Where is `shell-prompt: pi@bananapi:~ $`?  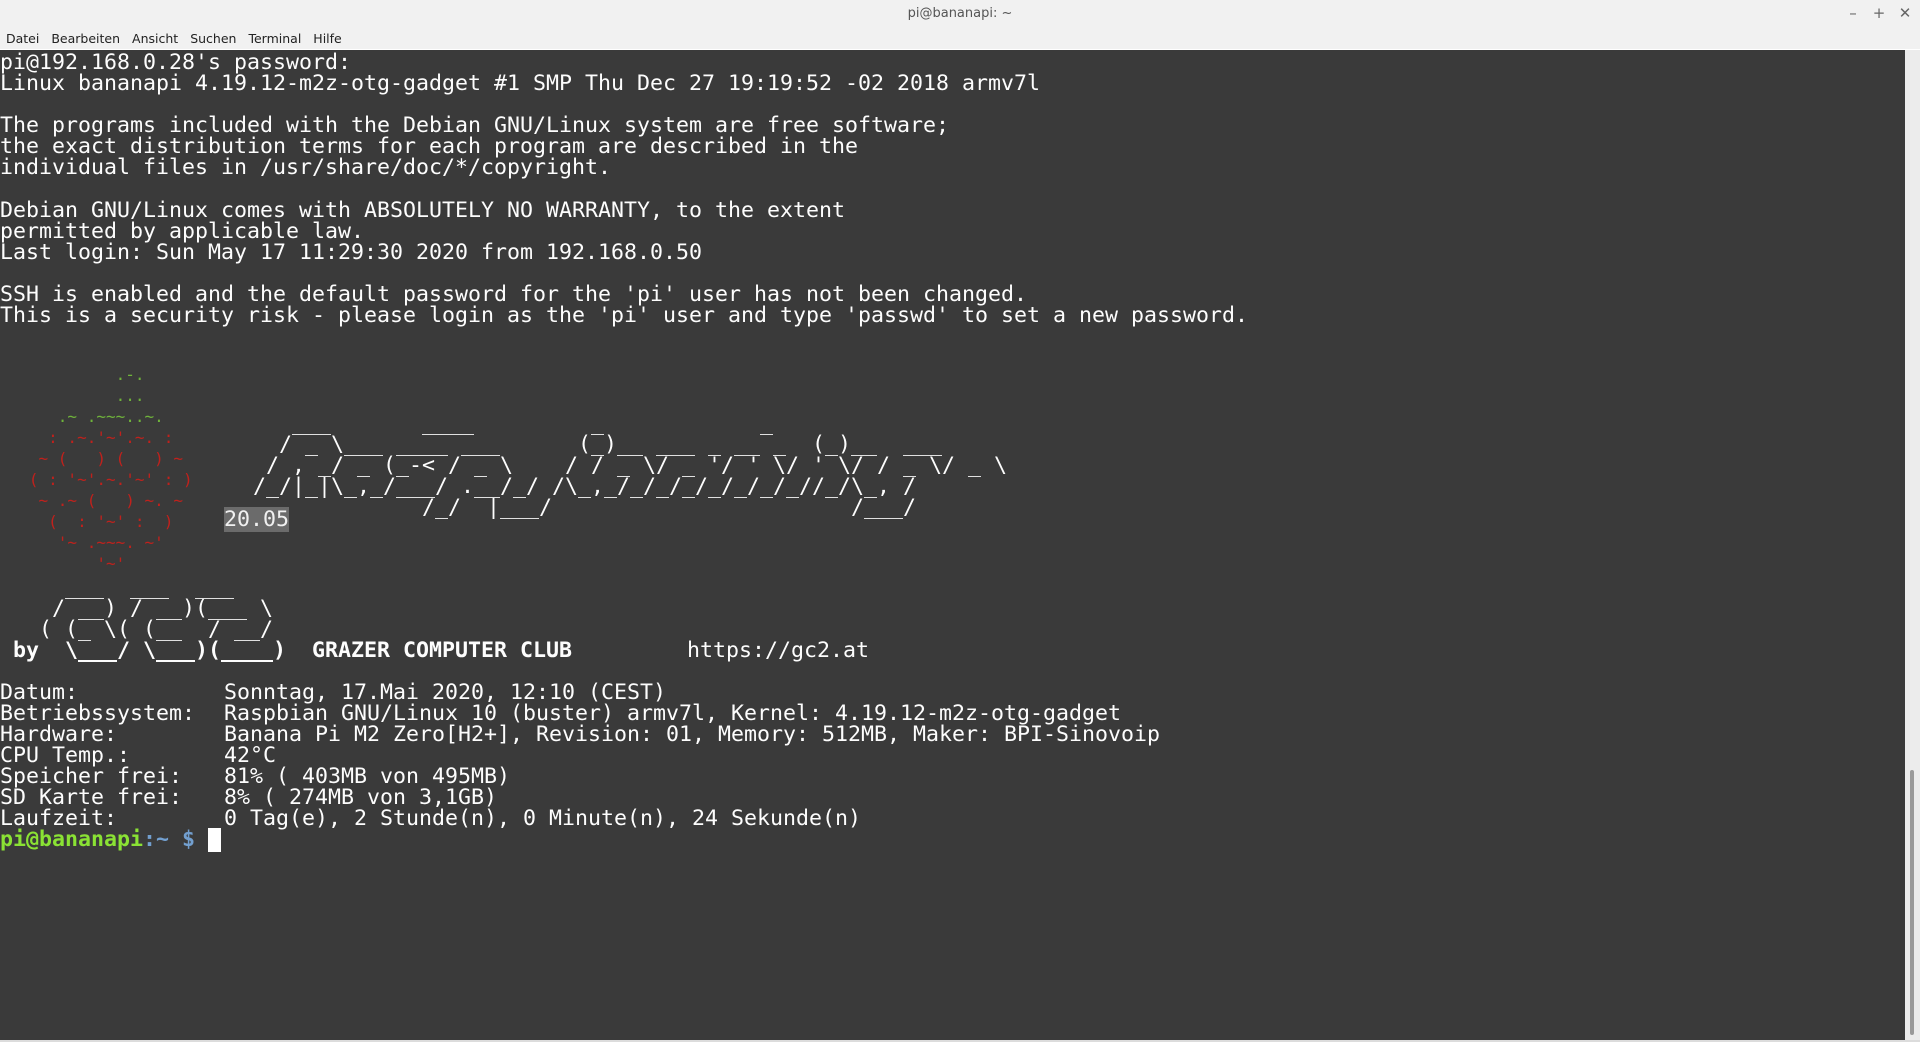 shell-prompt: pi@bananapi:~ $ is located at coordinates (111, 840).